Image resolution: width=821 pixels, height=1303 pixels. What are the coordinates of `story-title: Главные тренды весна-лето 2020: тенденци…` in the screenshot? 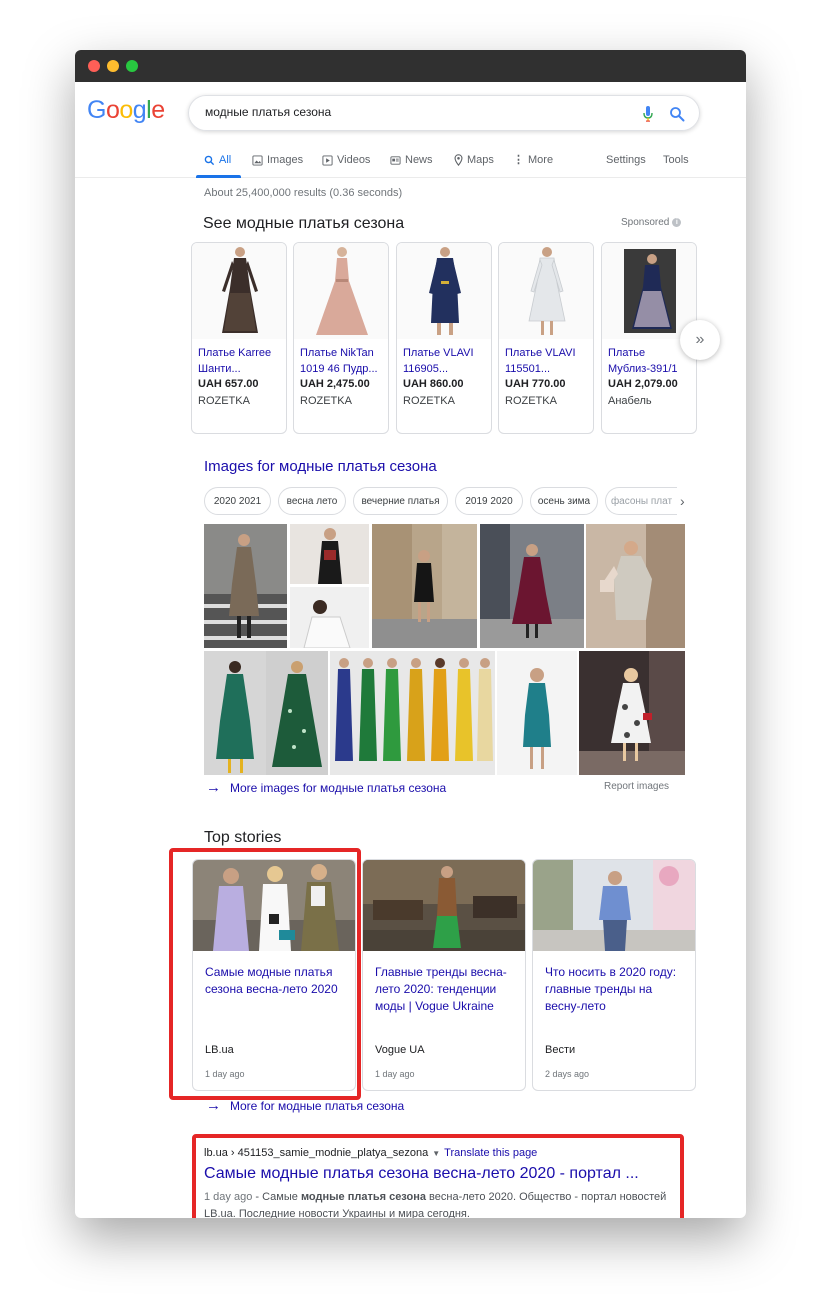 It's located at (446, 989).